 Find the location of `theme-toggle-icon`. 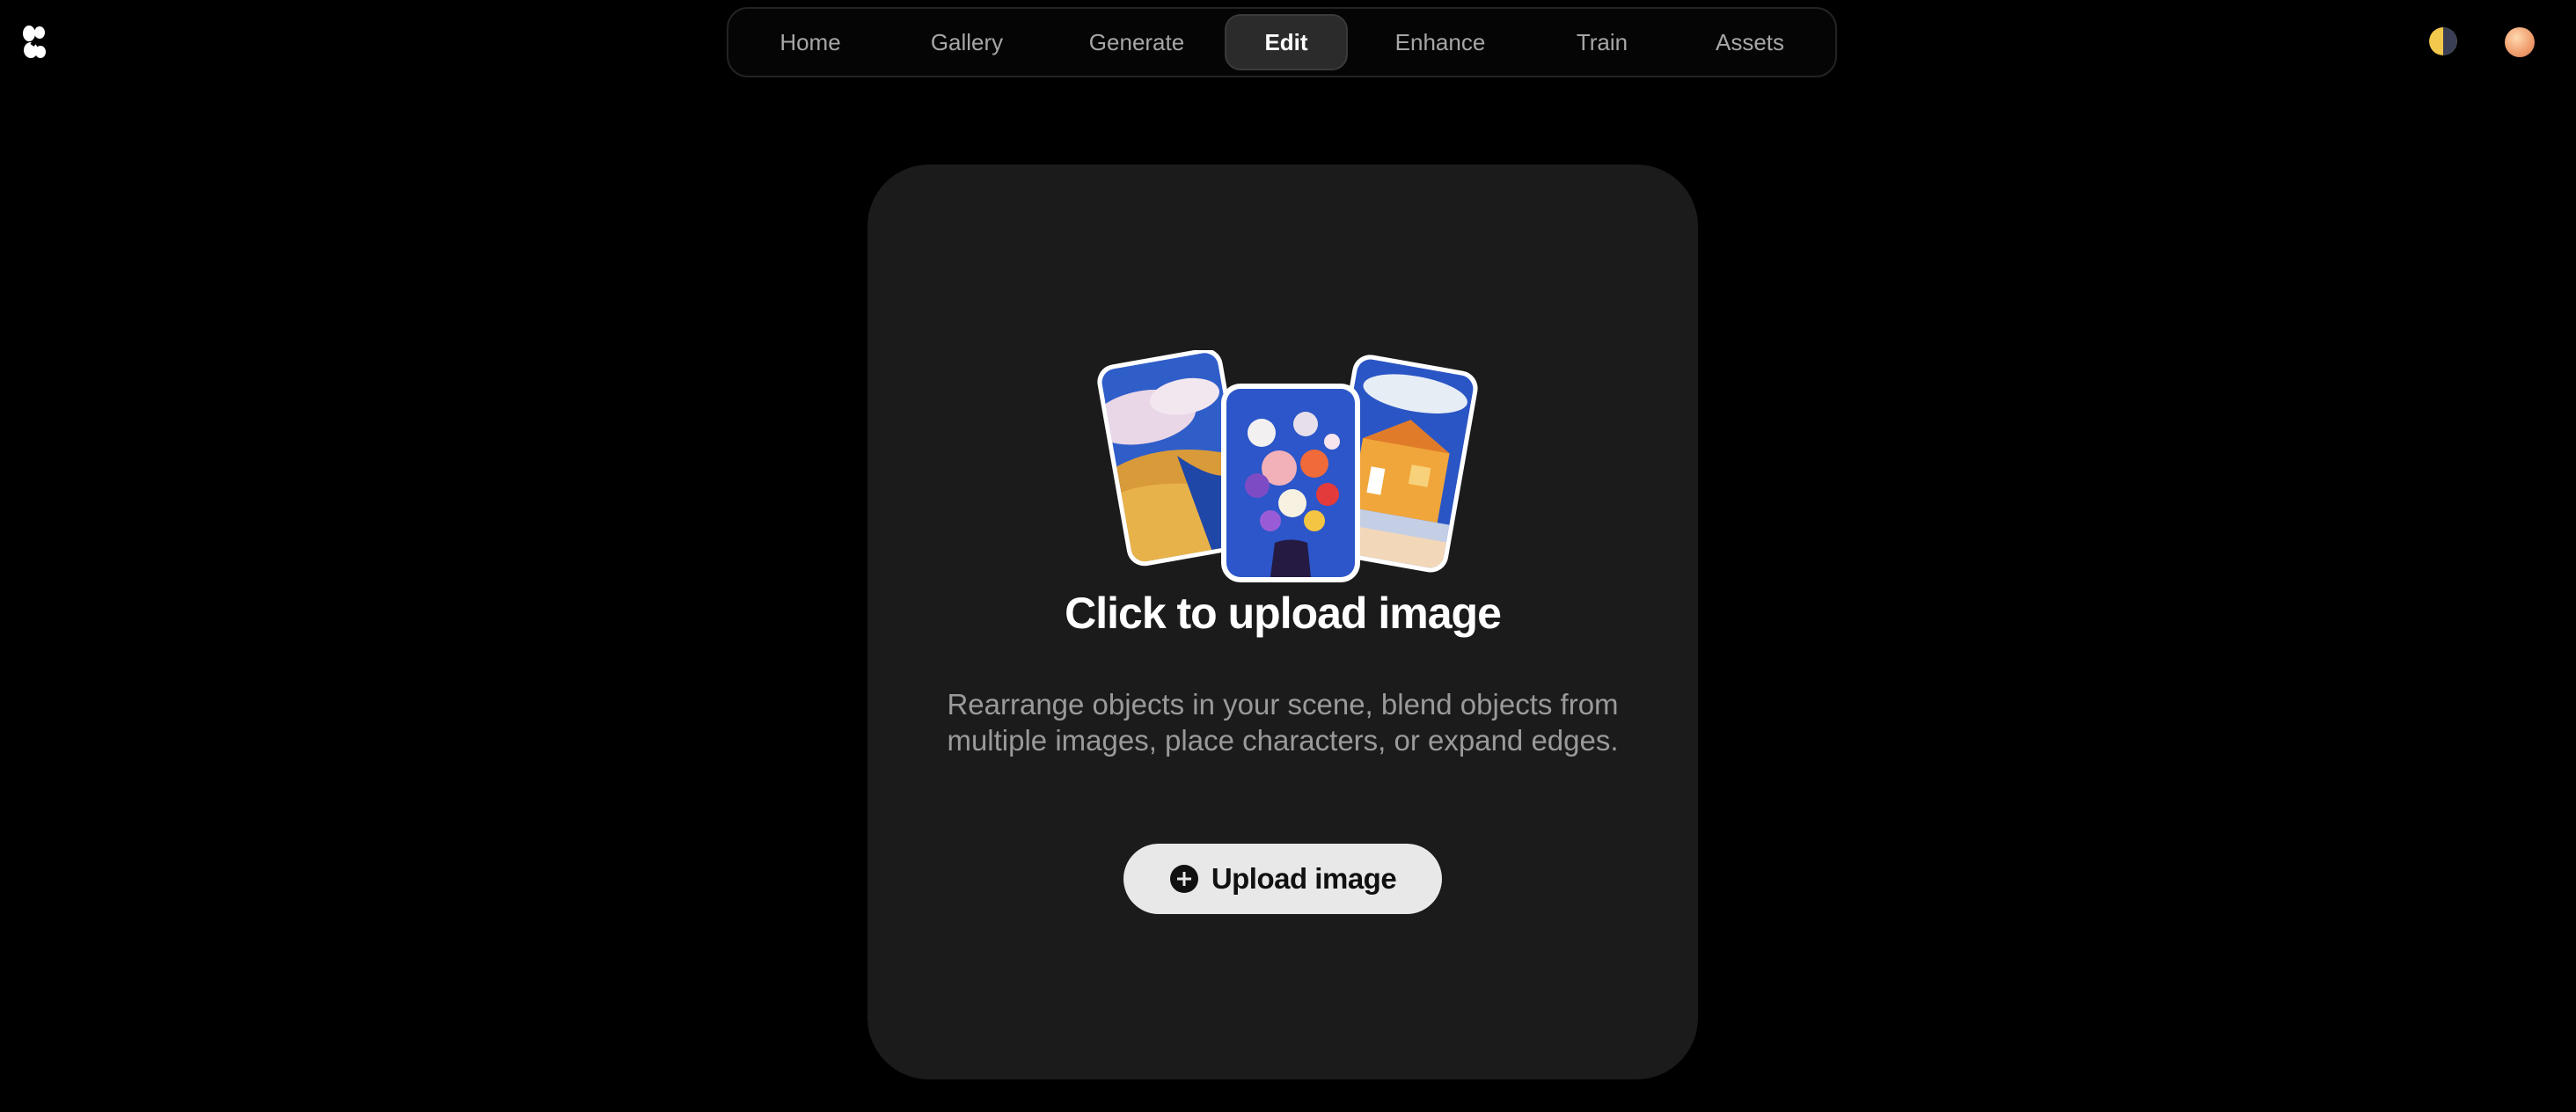

theme-toggle-icon is located at coordinates (2443, 41).